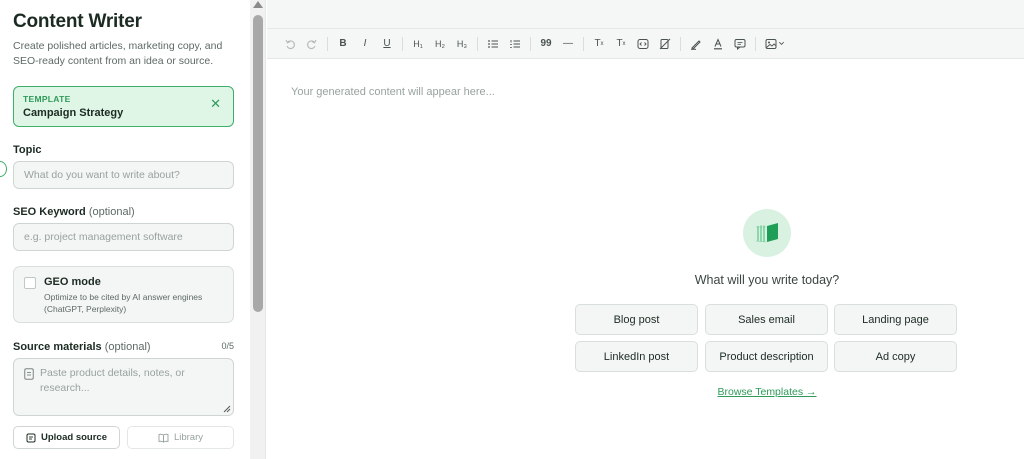 The image size is (1024, 459). I want to click on chip-ad-copy: Ad copy, so click(895, 356).